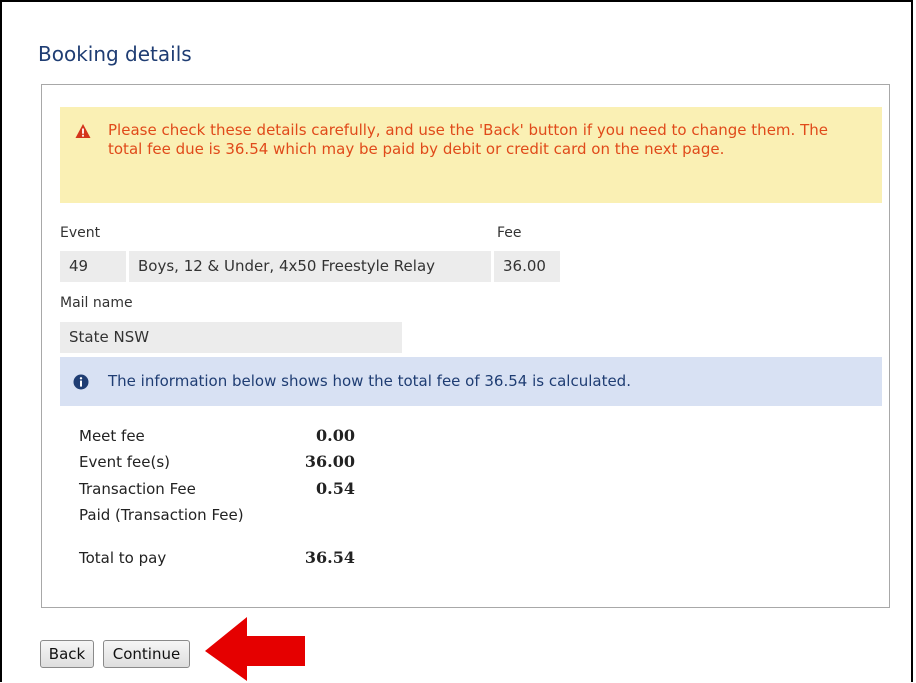 Image resolution: width=916 pixels, height=683 pixels. Describe the element at coordinates (335, 488) in the screenshot. I see `transaction-fee-value: 0.54` at that location.